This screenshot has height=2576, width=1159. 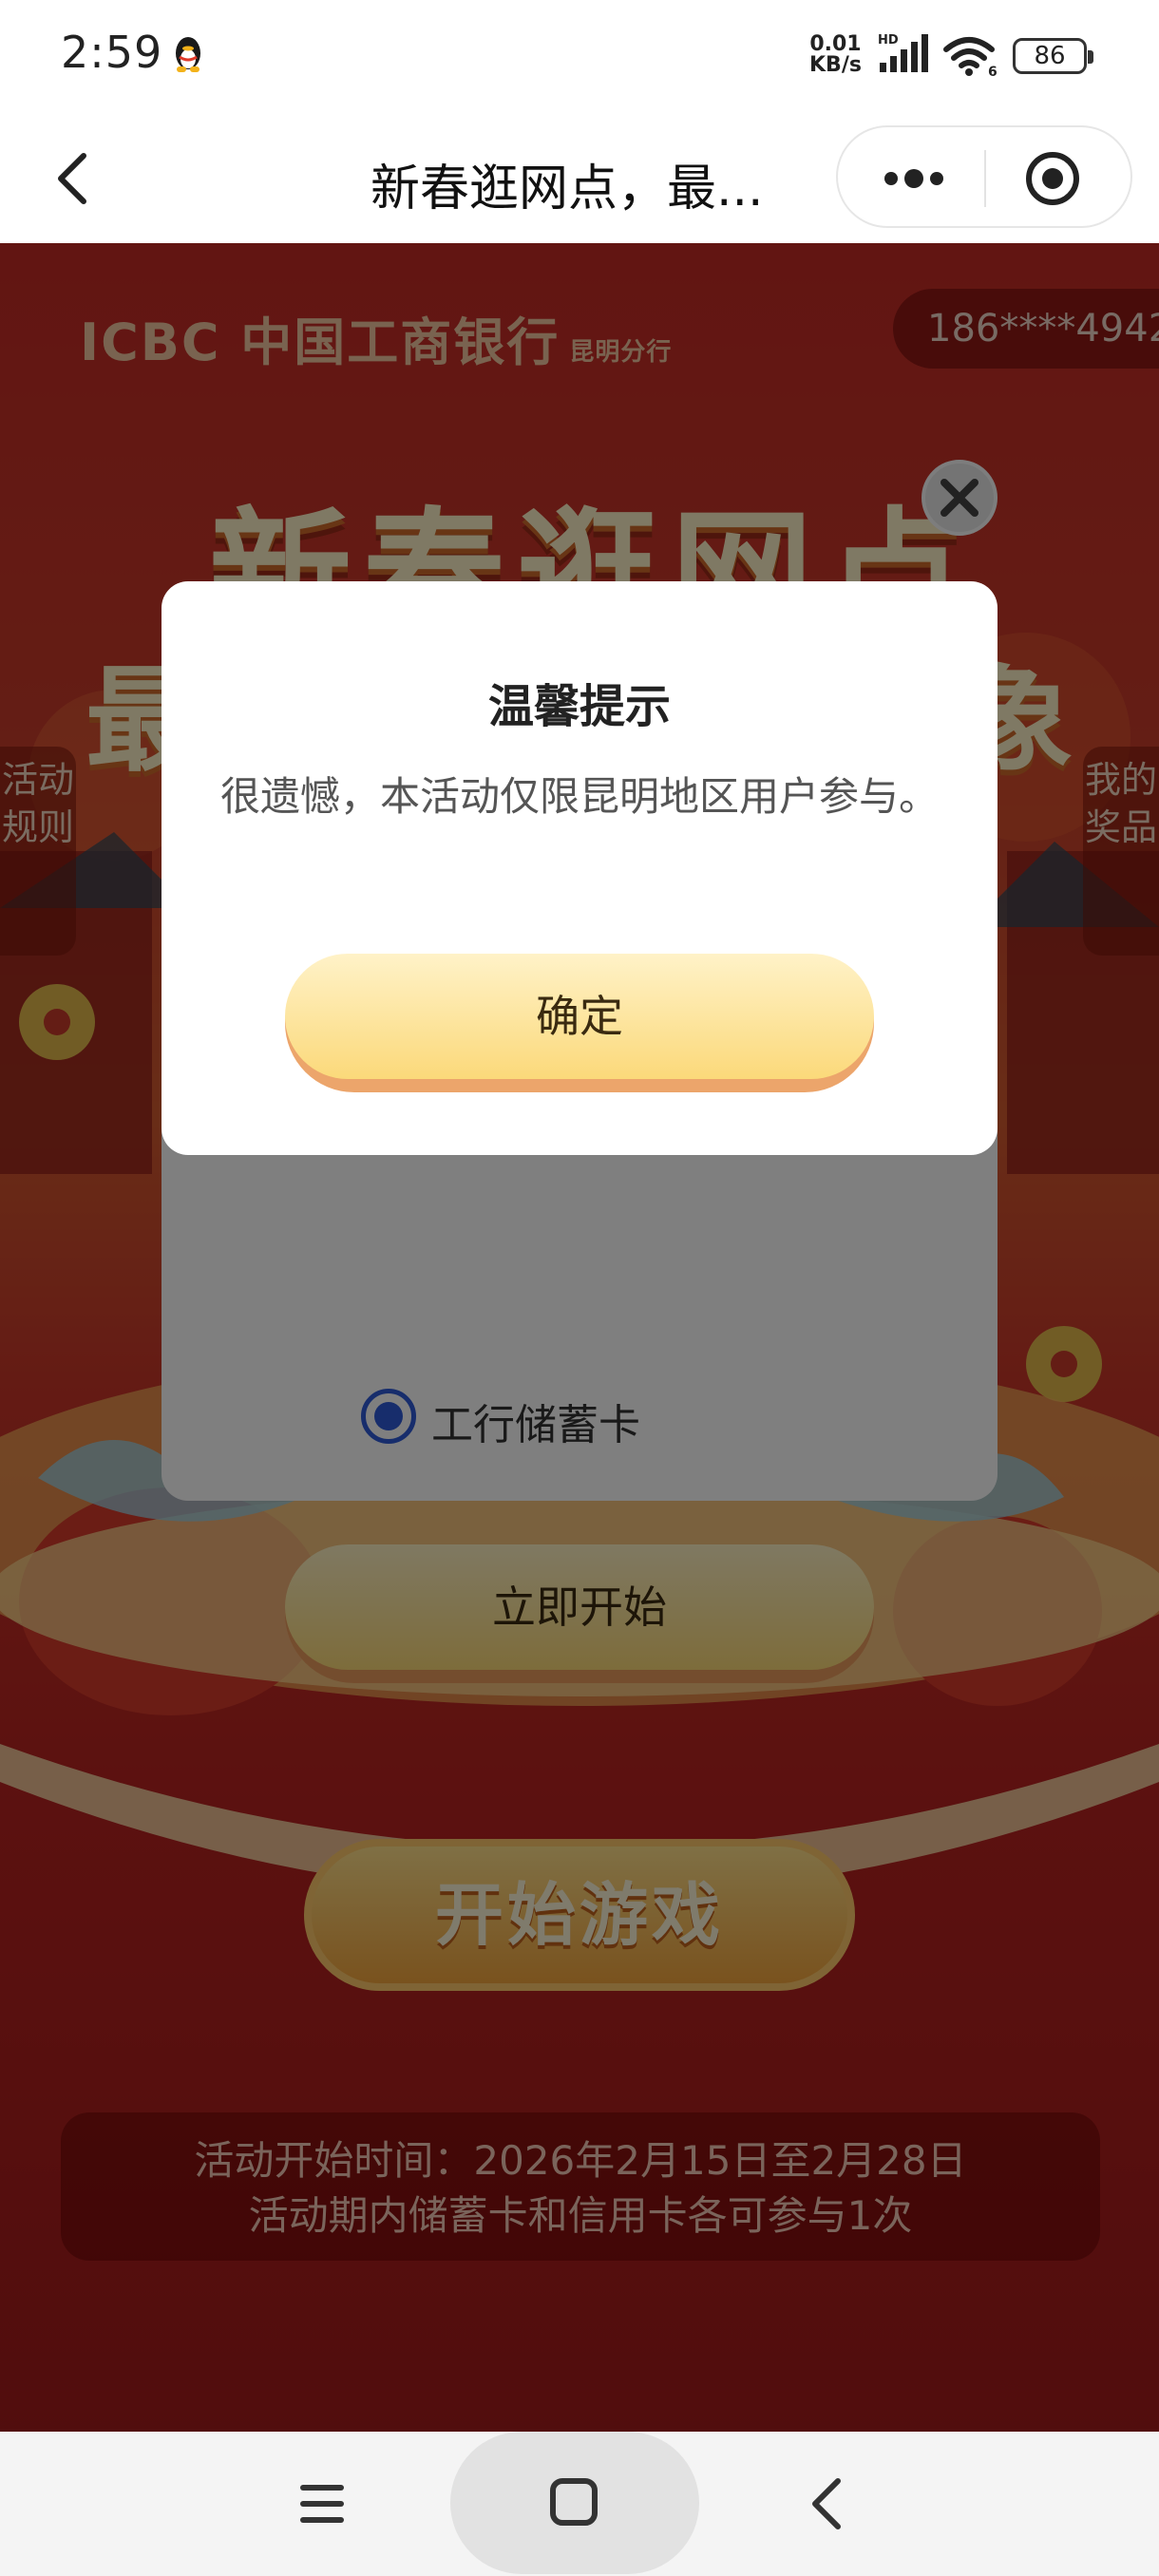 What do you see at coordinates (993, 71) in the screenshot?
I see `svg-text: 6` at bounding box center [993, 71].